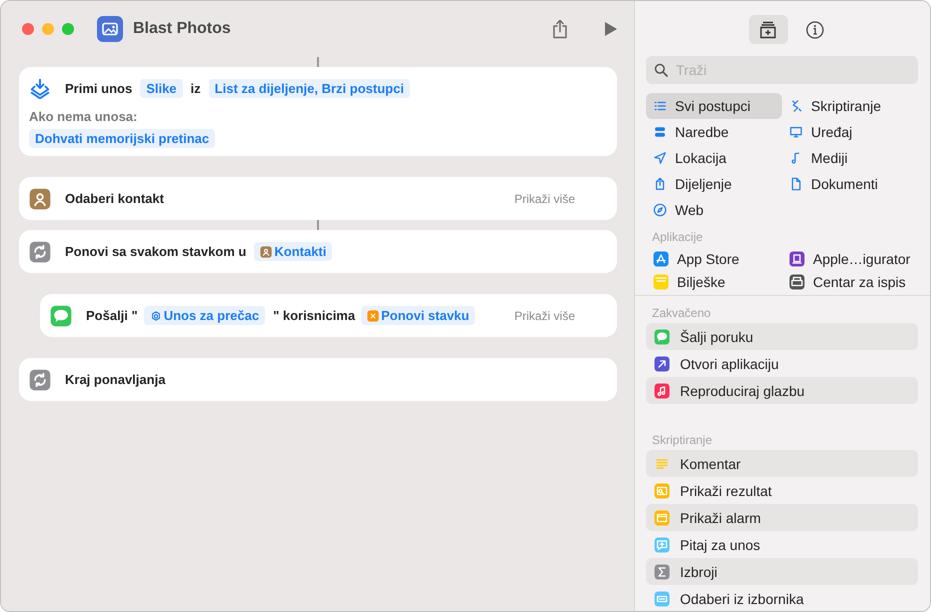 The image size is (931, 612). Describe the element at coordinates (115, 379) in the screenshot. I see `action-text: Kraj ponavljanja` at that location.